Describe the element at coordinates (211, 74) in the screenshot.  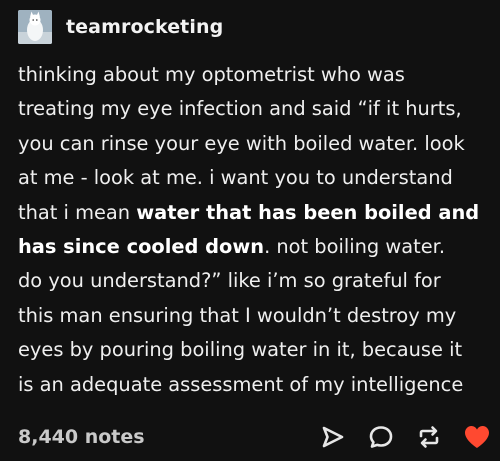
I see `post-body-text: thinking about my optometrist who was` at that location.